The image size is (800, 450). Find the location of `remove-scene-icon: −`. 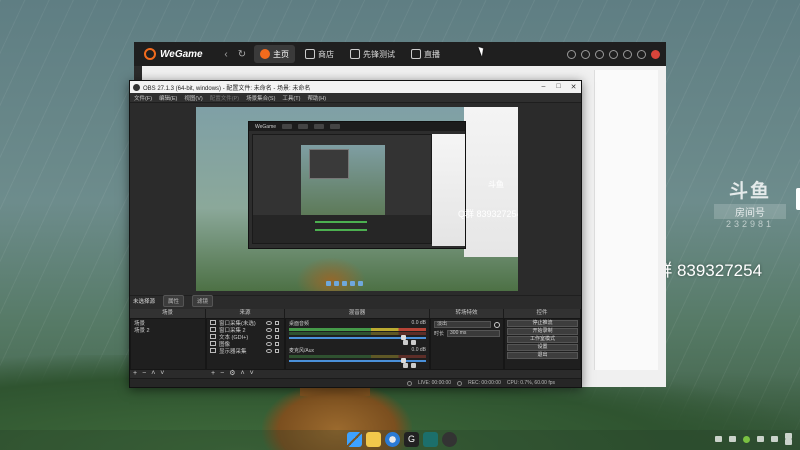

remove-scene-icon: − is located at coordinates (144, 374).